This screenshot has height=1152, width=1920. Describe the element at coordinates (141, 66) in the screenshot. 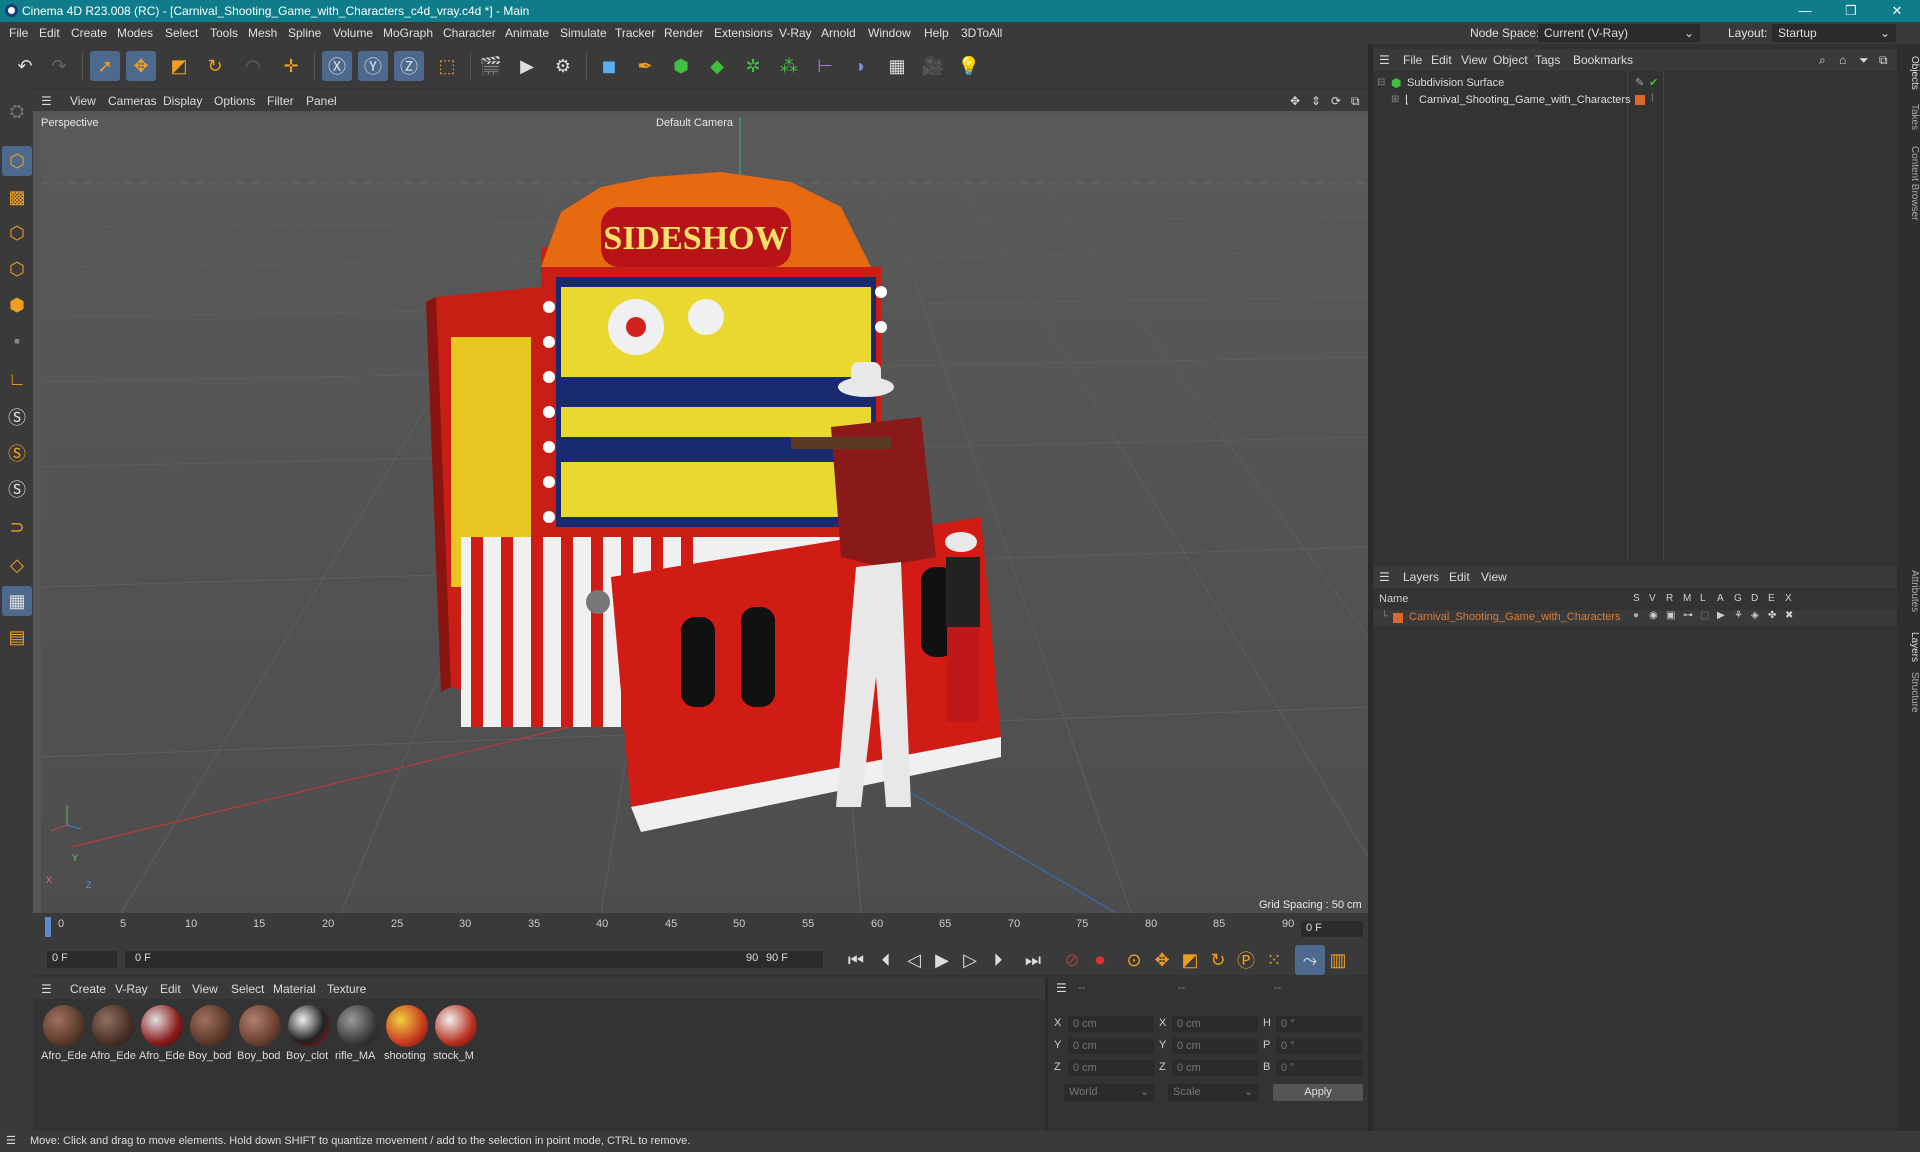

I see `move-icon: ✥` at that location.